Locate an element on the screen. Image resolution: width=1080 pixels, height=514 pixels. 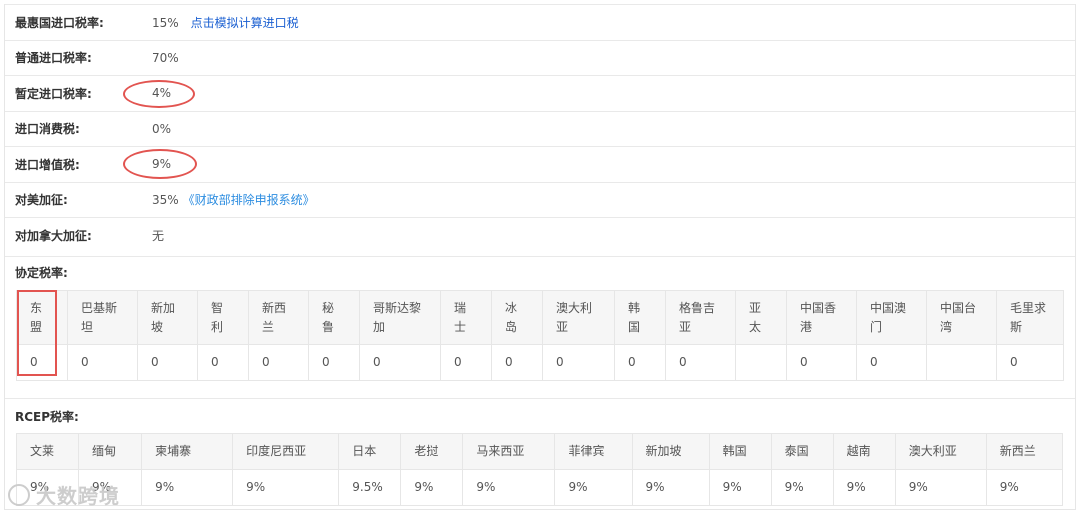
agreement-header-line: 港 is located at coordinates (806, 326).